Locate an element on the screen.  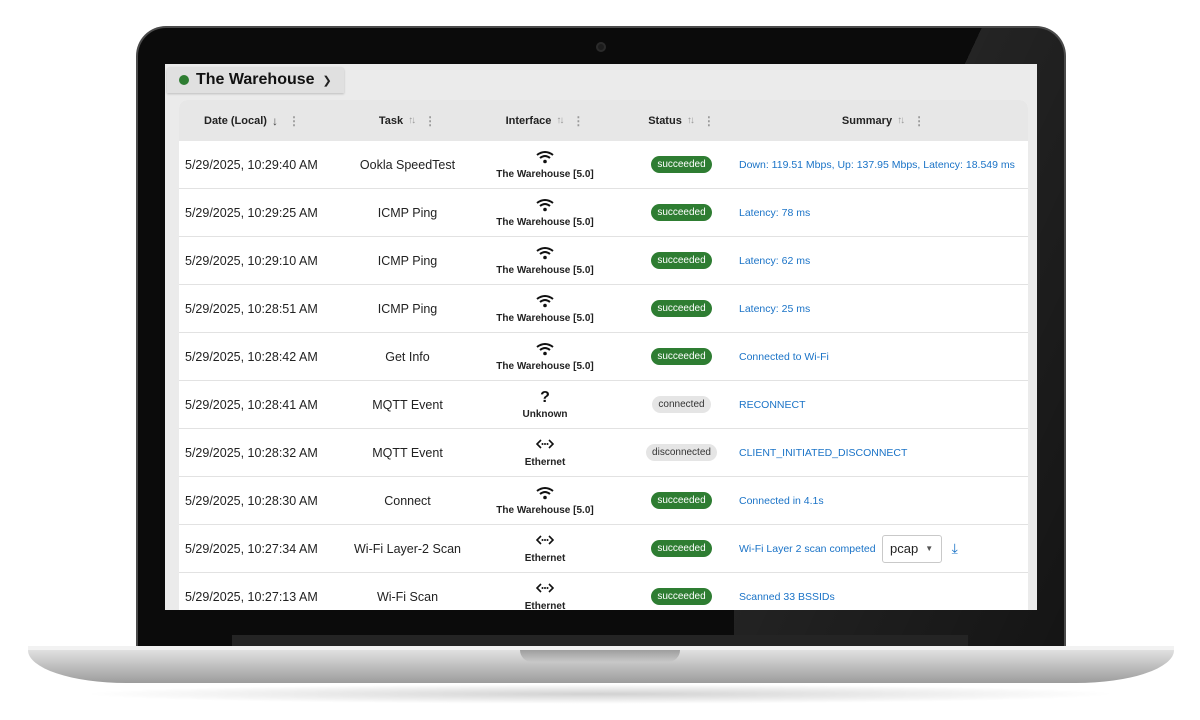
capture-format-select: pcap ▼ is located at coordinates (911, 548).